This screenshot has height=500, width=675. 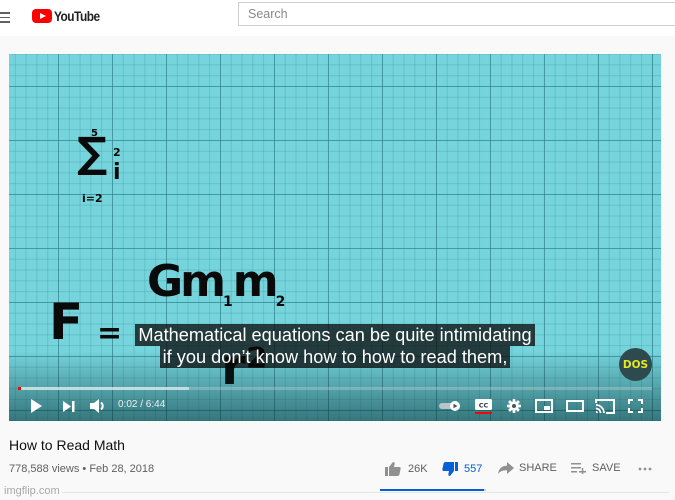 What do you see at coordinates (363, 492) in the screenshot?
I see `info-divider` at bounding box center [363, 492].